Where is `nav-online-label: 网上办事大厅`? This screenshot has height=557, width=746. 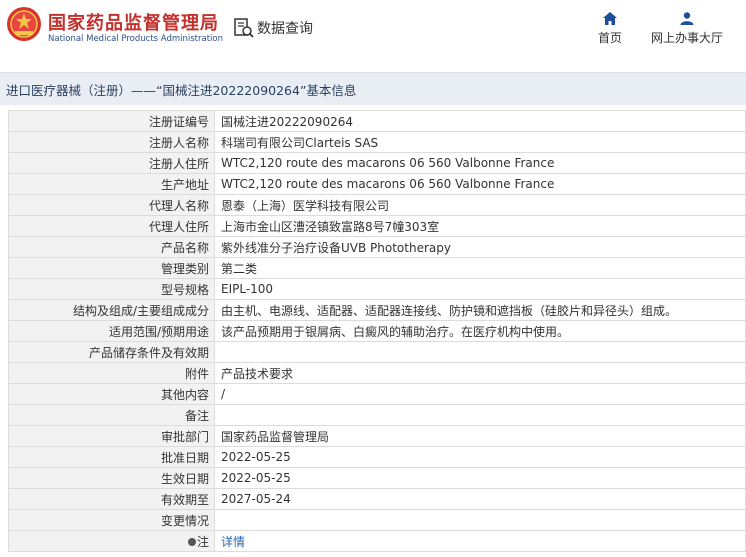 nav-online-label: 网上办事大厅 is located at coordinates (686, 38).